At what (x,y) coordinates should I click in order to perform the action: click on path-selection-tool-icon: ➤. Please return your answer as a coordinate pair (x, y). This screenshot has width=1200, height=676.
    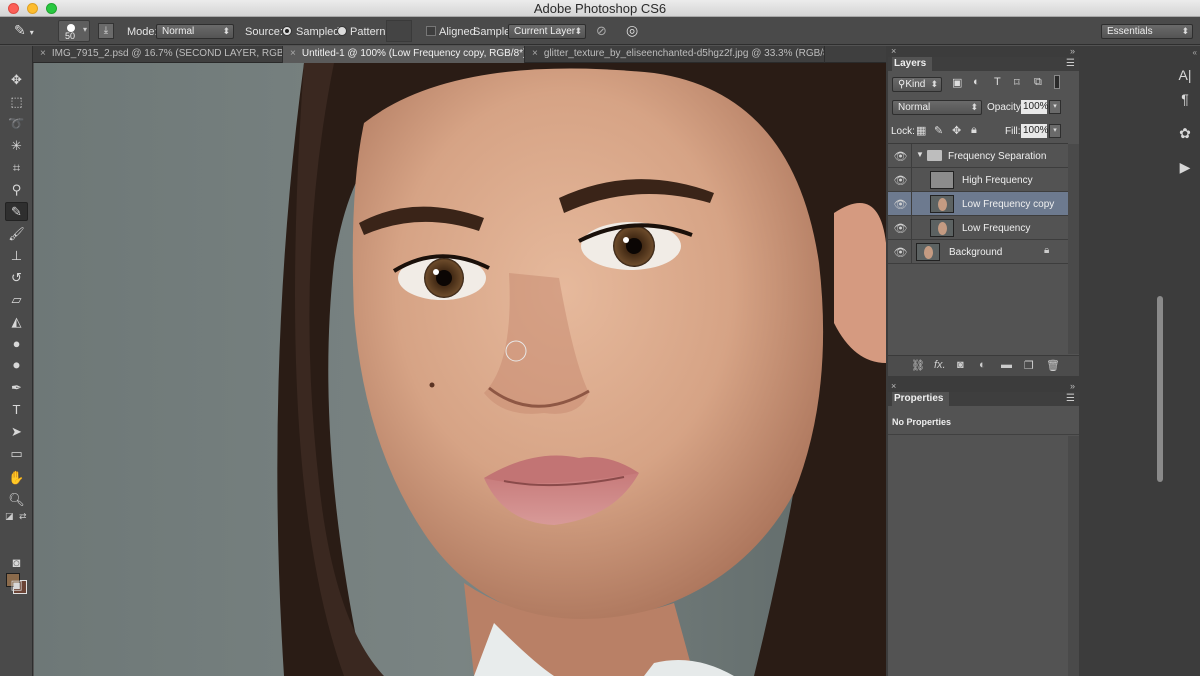
    Looking at the image, I should click on (16, 431).